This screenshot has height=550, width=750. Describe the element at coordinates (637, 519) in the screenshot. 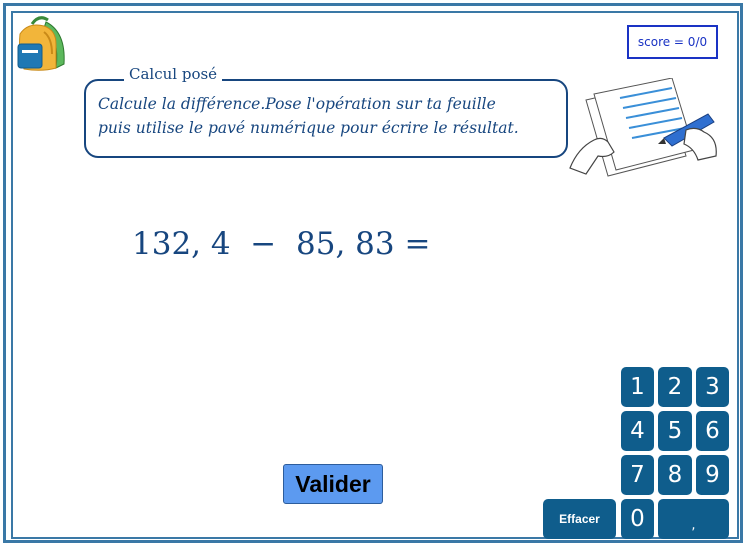

I see `keypad-key-0: 0` at that location.